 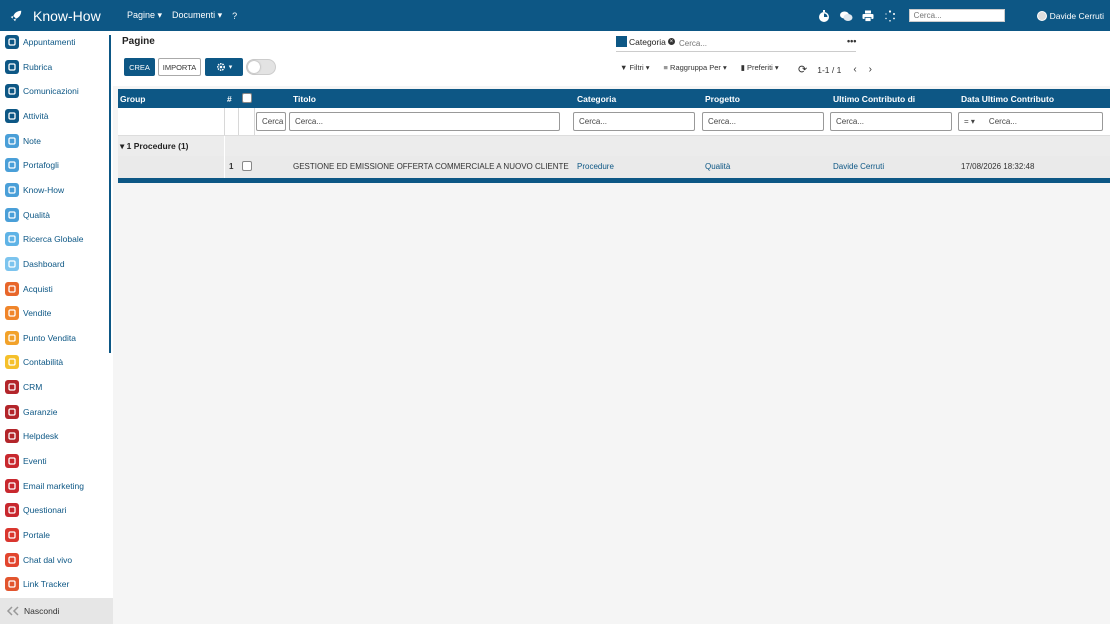 What do you see at coordinates (12, 362) in the screenshot?
I see `calculator-icon` at bounding box center [12, 362].